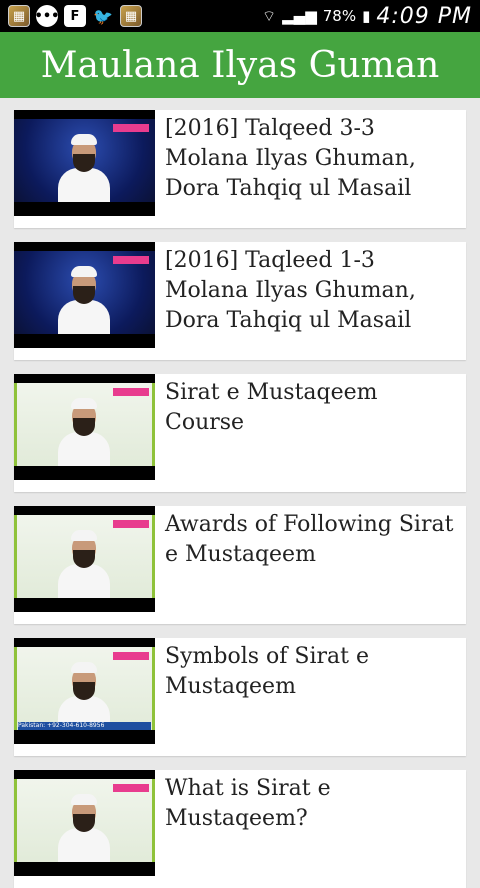  I want to click on video-item: Sirat e Mustaqeem Course, so click(240, 433).